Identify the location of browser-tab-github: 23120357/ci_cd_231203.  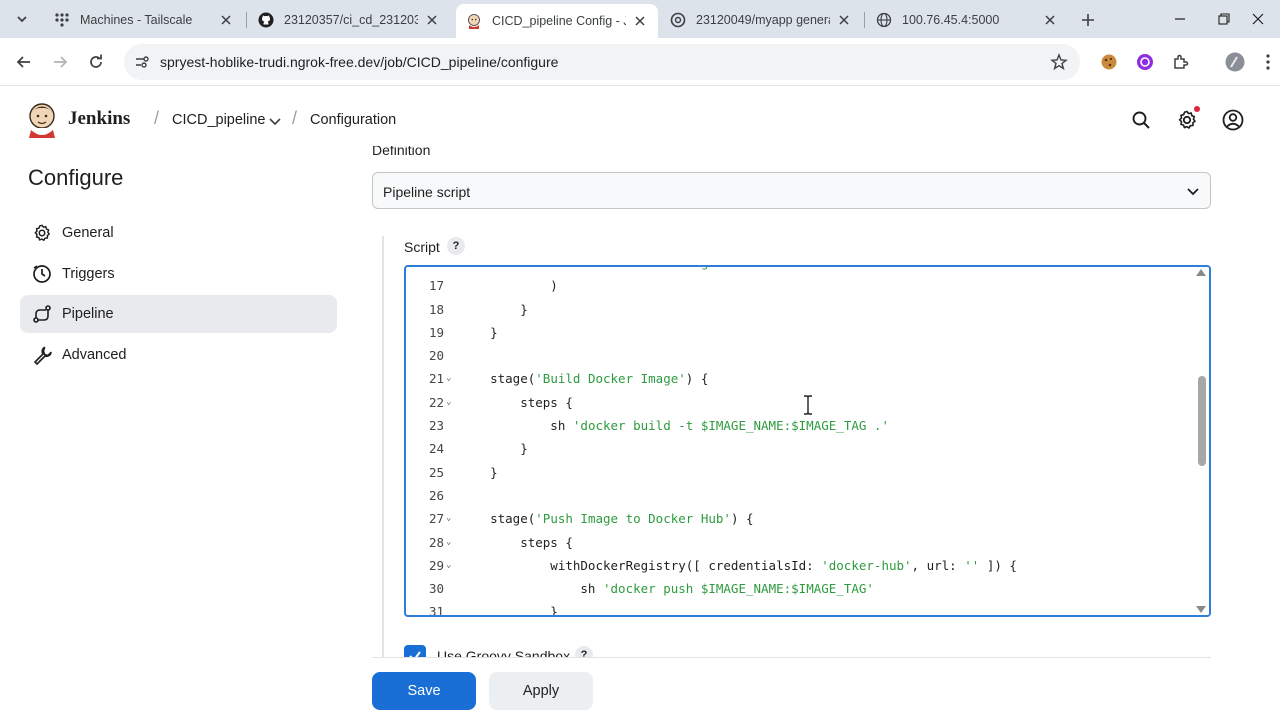
(349, 20).